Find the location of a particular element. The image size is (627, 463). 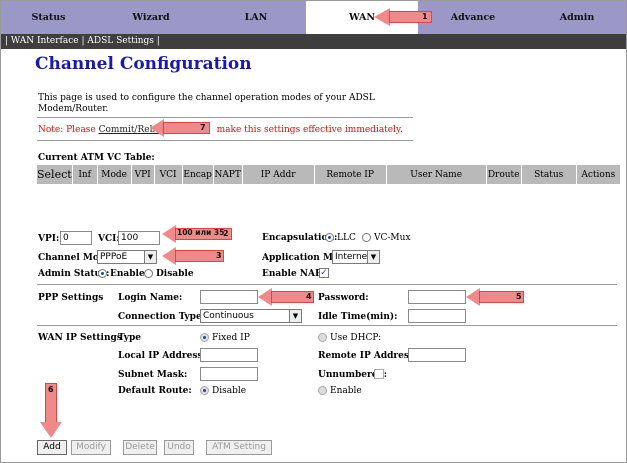

note-prefix: Note: Please is located at coordinates (68, 130).